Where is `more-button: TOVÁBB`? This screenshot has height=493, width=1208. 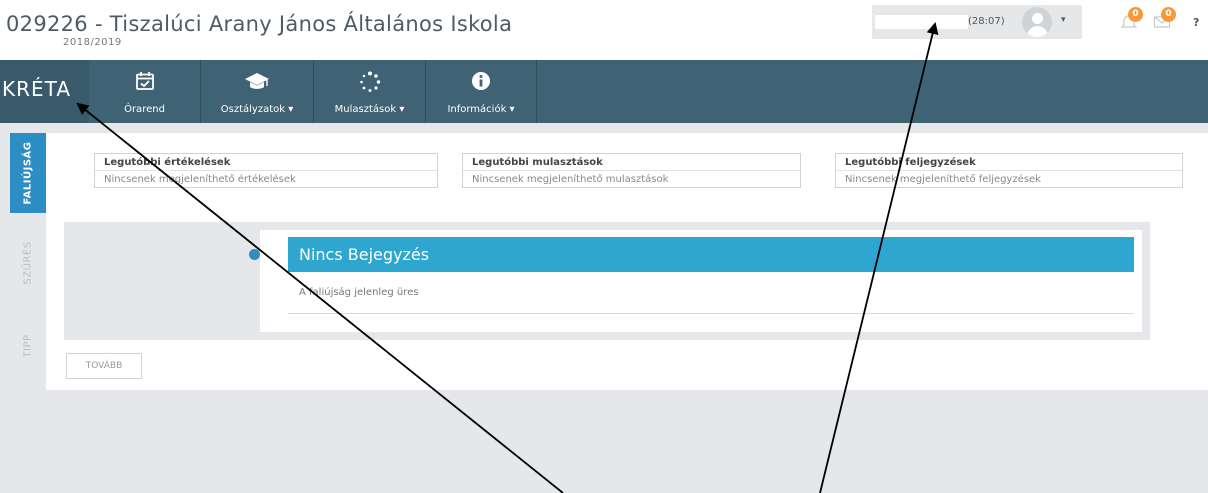 more-button: TOVÁBB is located at coordinates (104, 366).